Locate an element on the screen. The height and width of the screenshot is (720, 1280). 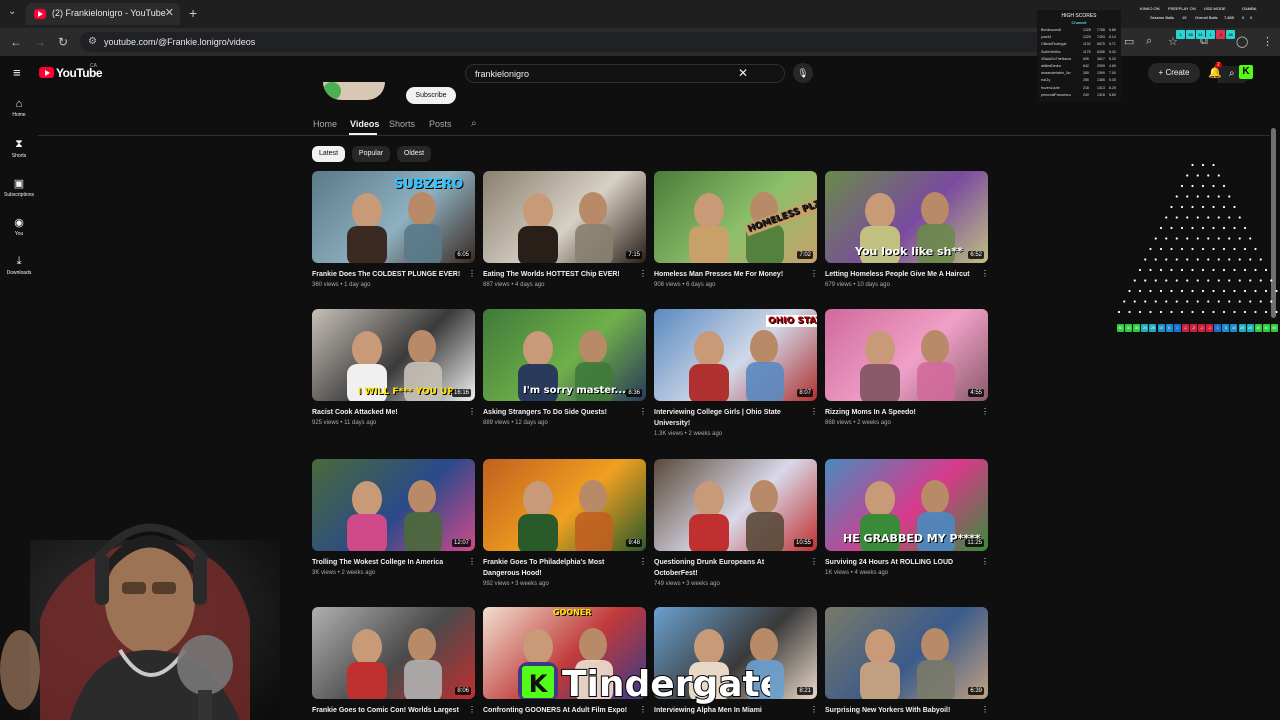
sidebar-label: Shorts is located at coordinates (19, 156).